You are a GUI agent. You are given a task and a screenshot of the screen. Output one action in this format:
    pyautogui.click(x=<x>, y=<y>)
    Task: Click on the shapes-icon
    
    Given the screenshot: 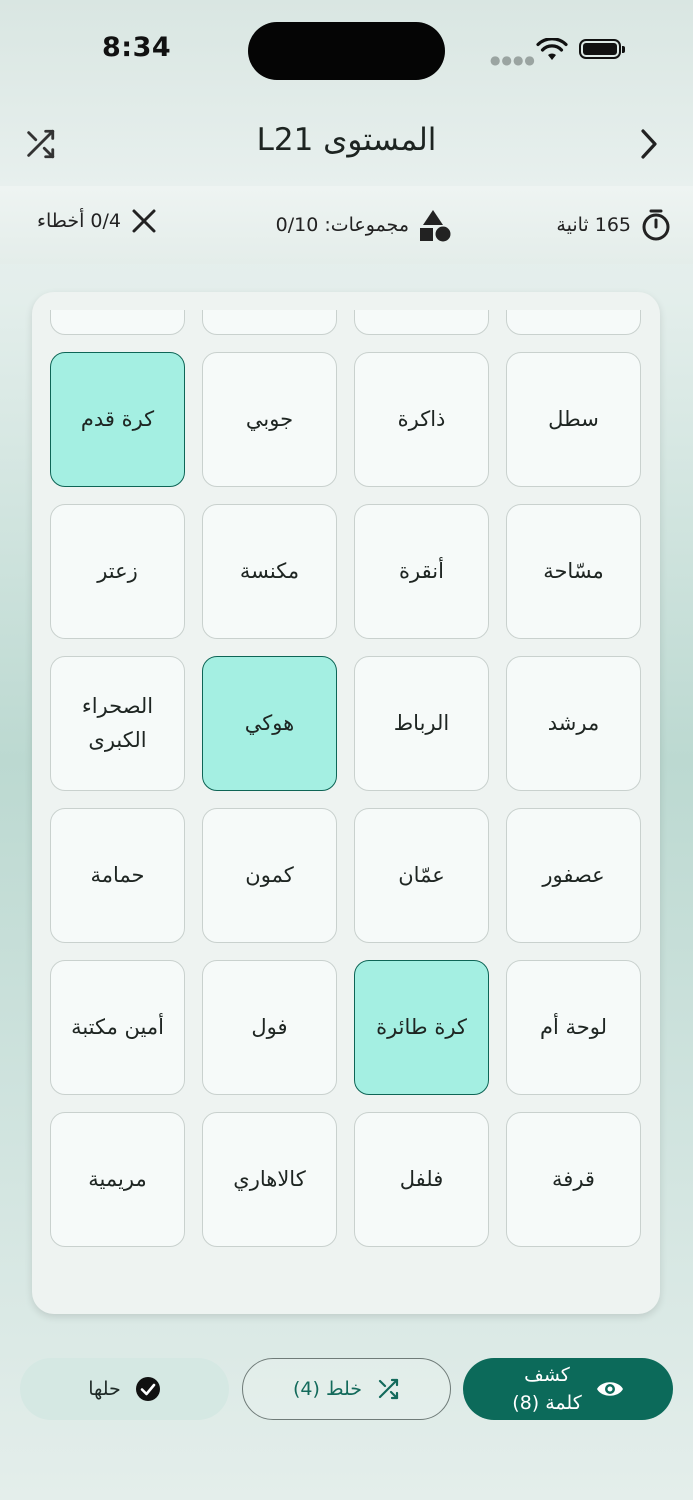 What is the action you would take?
    pyautogui.click(x=435, y=226)
    